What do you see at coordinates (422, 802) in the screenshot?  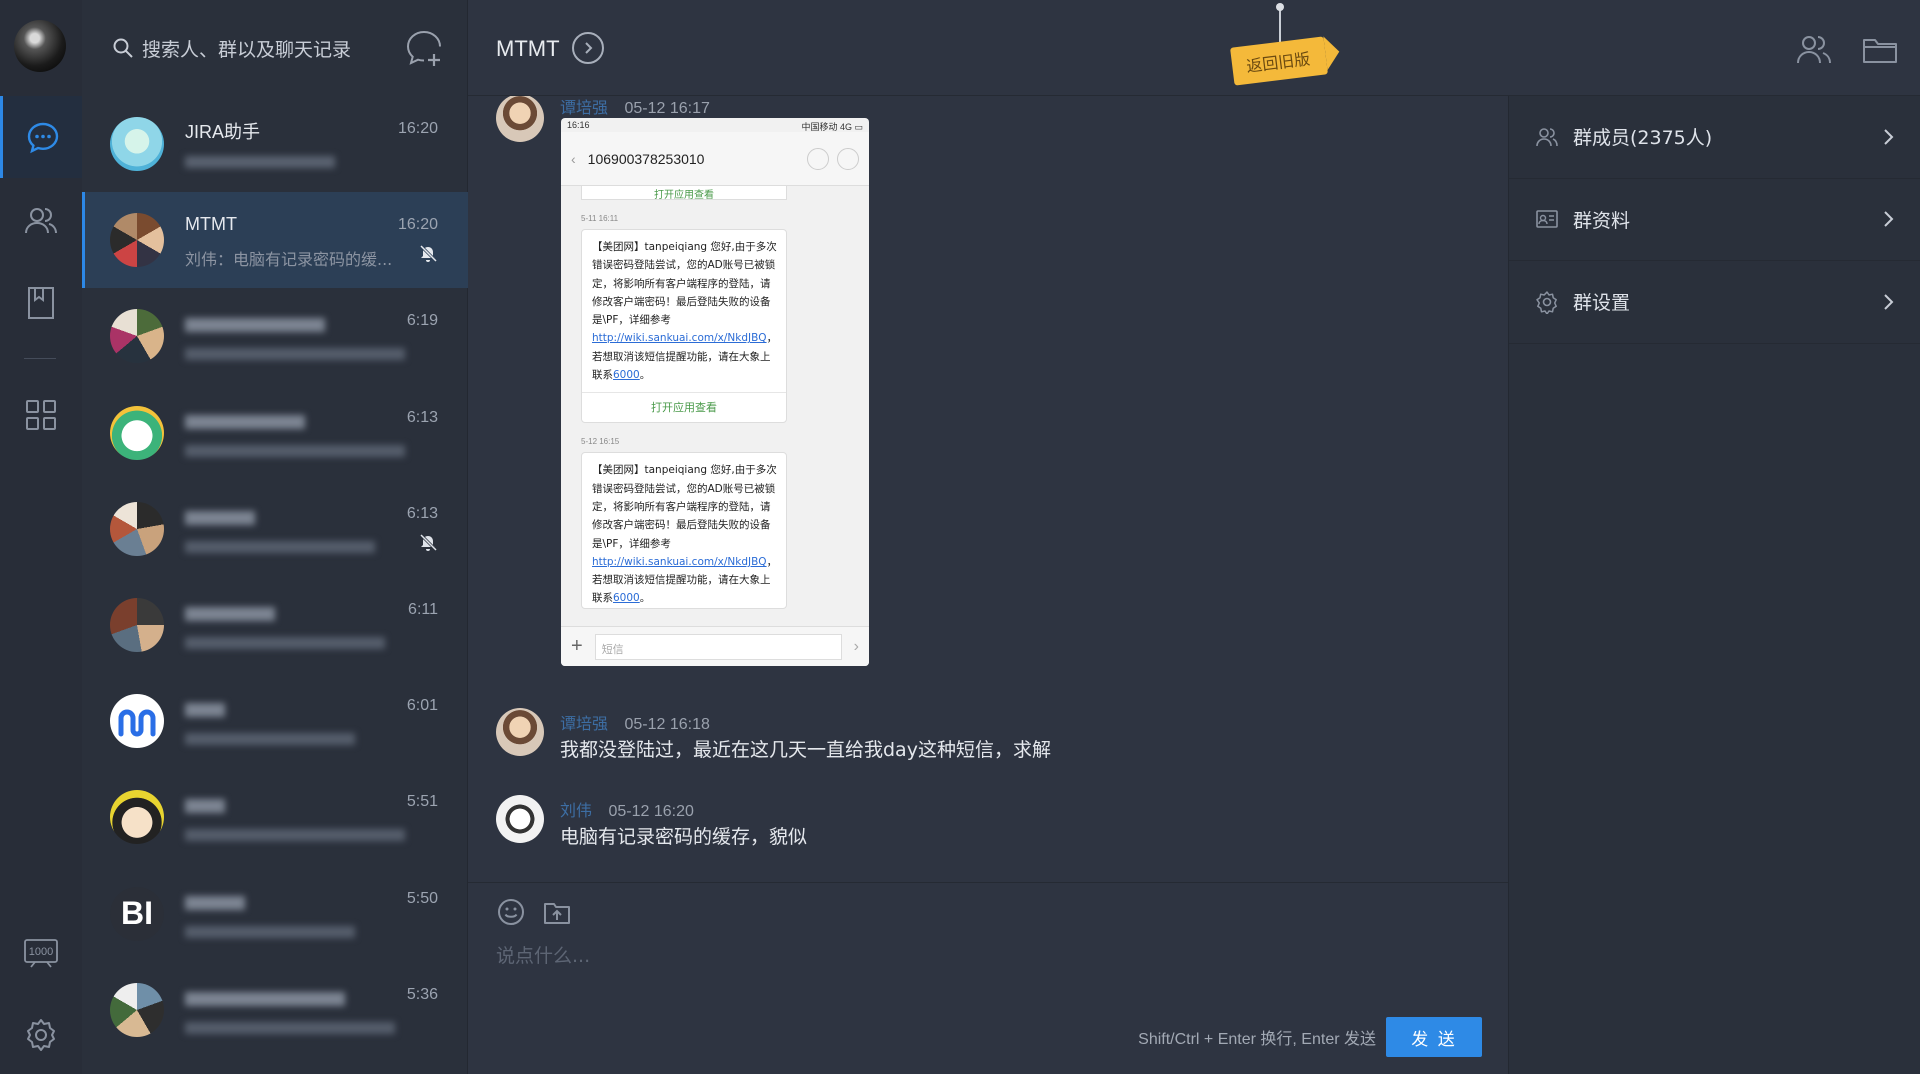 I see `conversation-time: 5:51` at bounding box center [422, 802].